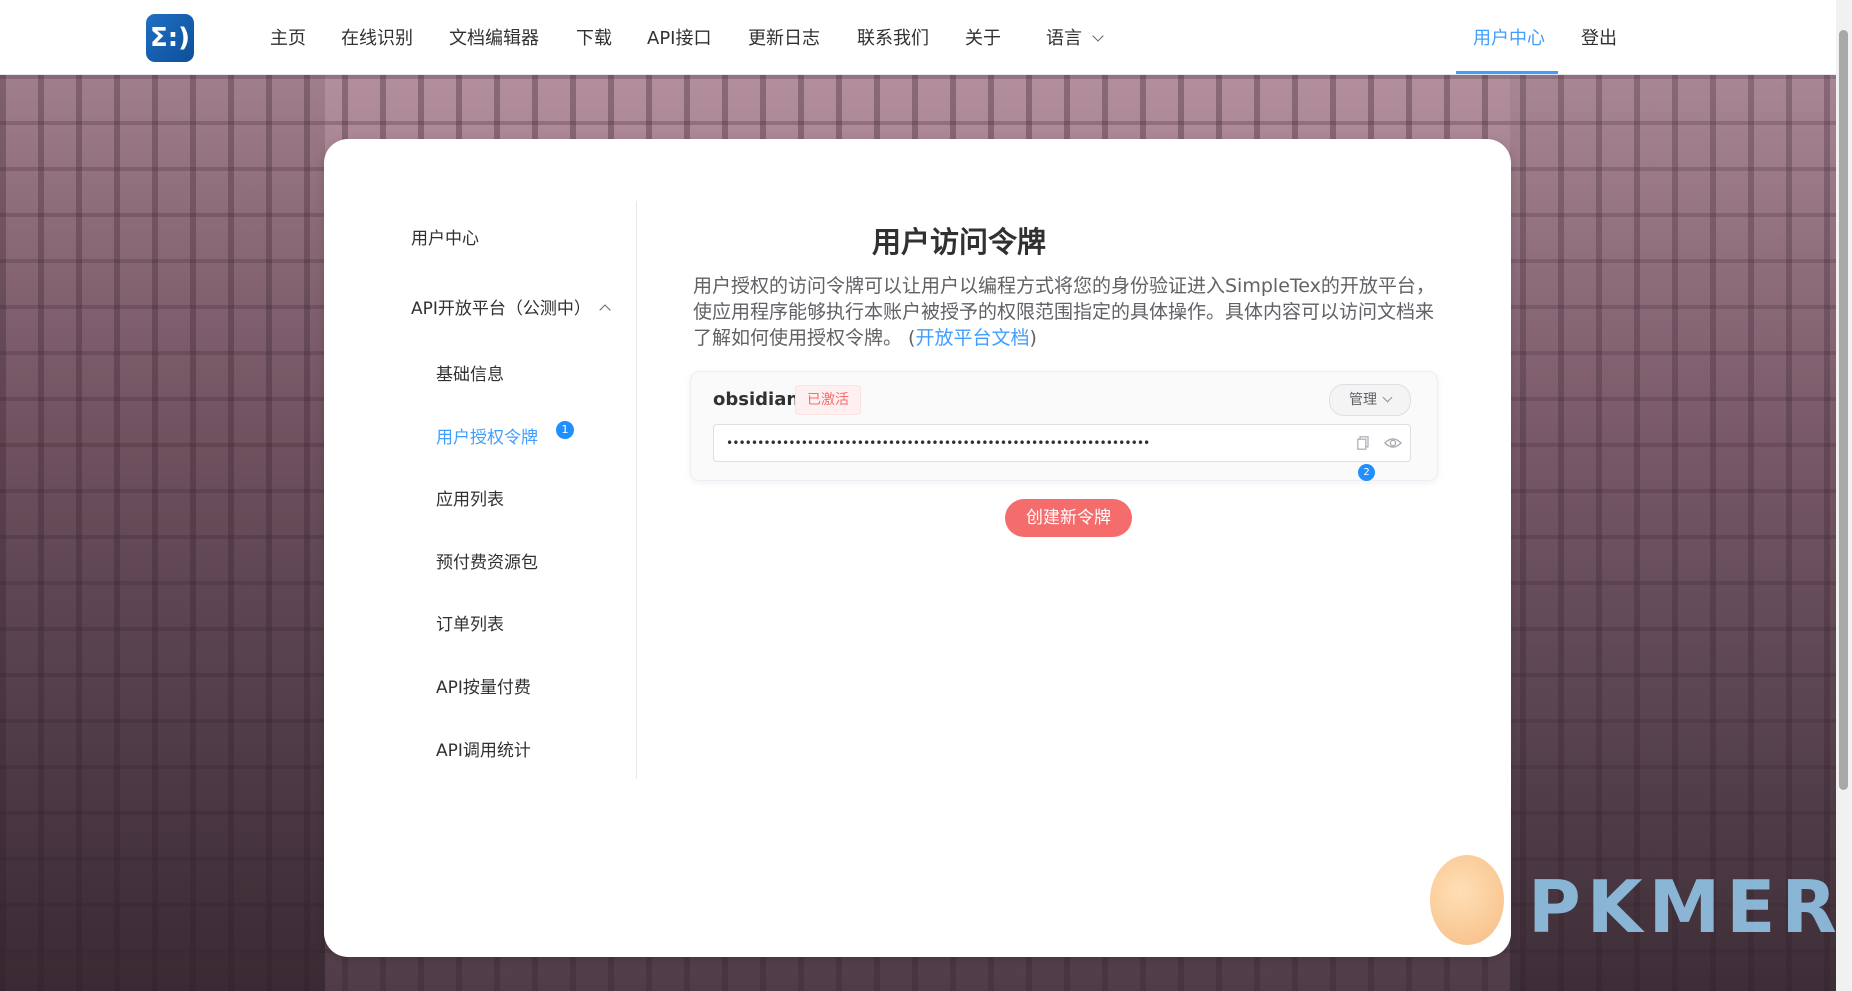 This screenshot has height=991, width=1852. I want to click on sidebar-api-platform: API开放平台（公测中）, so click(511, 306).